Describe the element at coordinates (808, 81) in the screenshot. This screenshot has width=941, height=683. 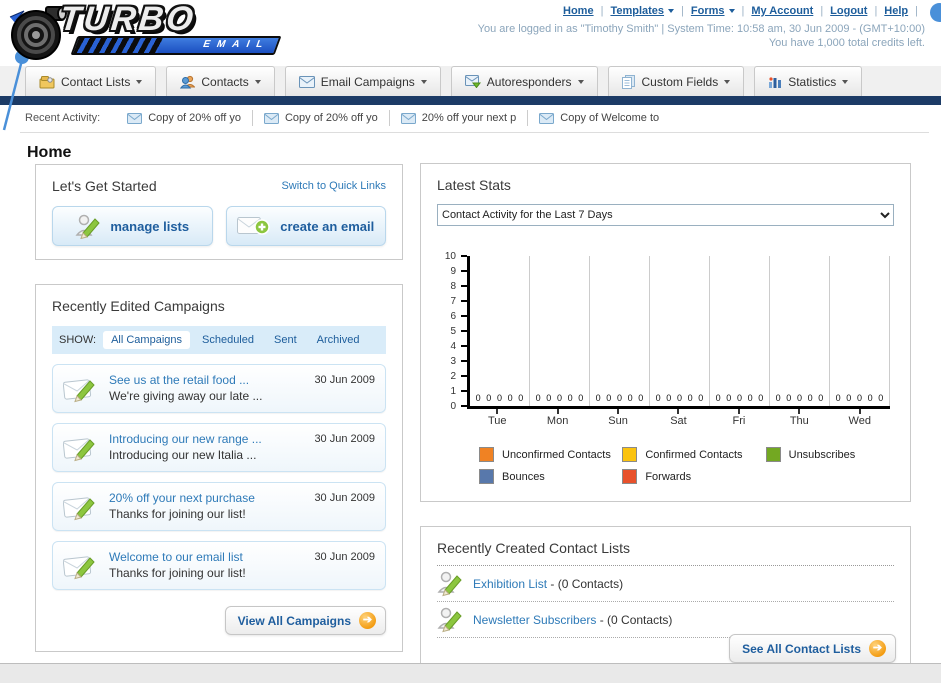
I see `tab-statistics: Statistics` at that location.